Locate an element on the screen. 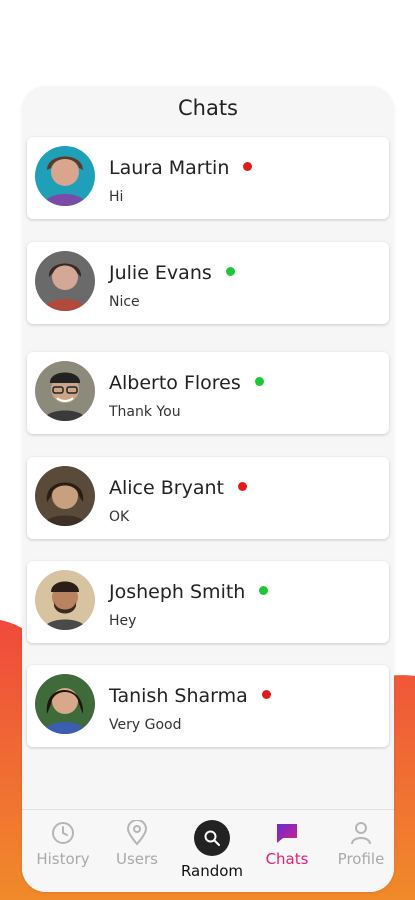 This screenshot has height=900, width=415. chat-row-tanish: Tanish Sharma Very Good is located at coordinates (208, 706).